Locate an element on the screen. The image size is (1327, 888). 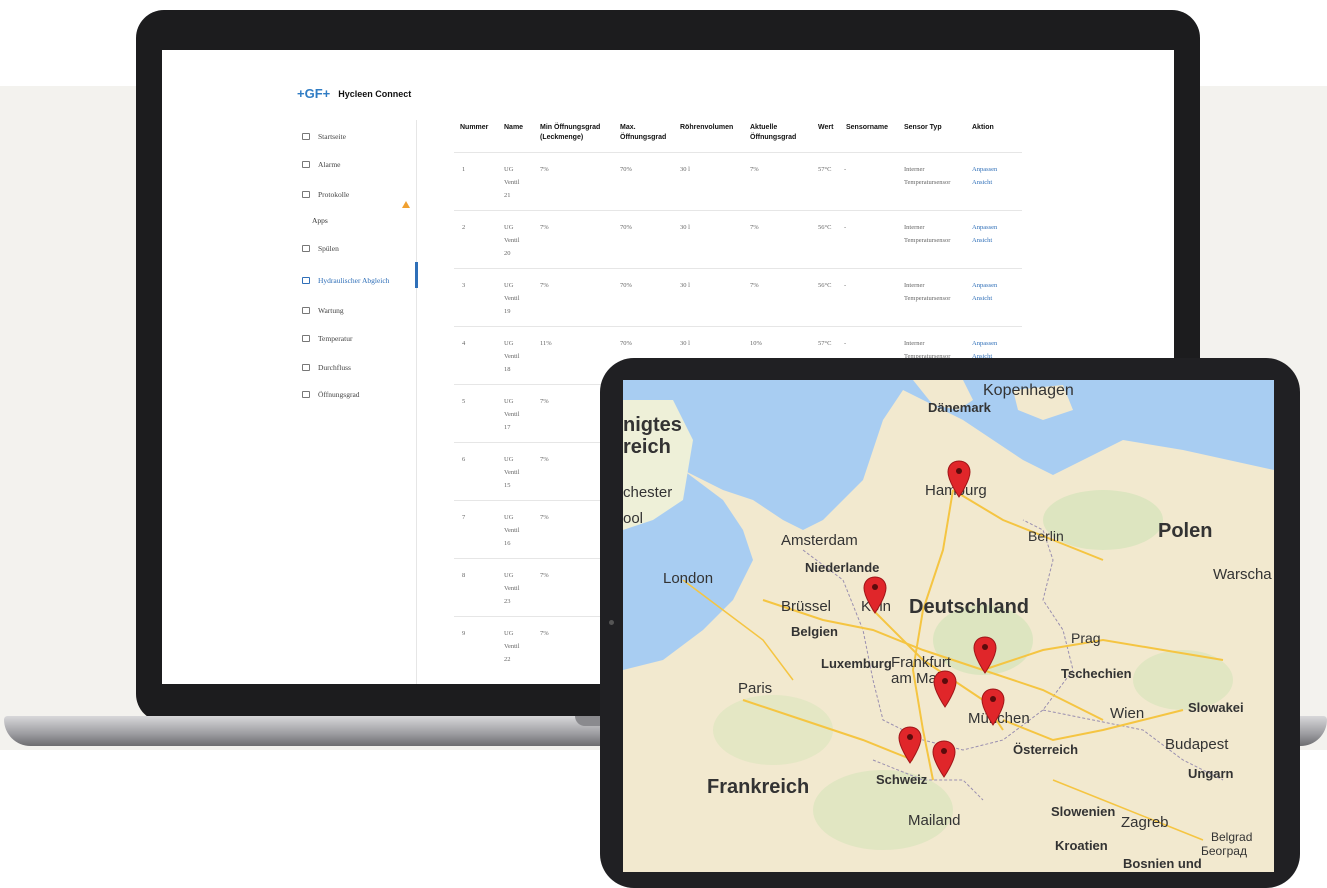
cell-aktuell: 10% is located at coordinates (756, 343).